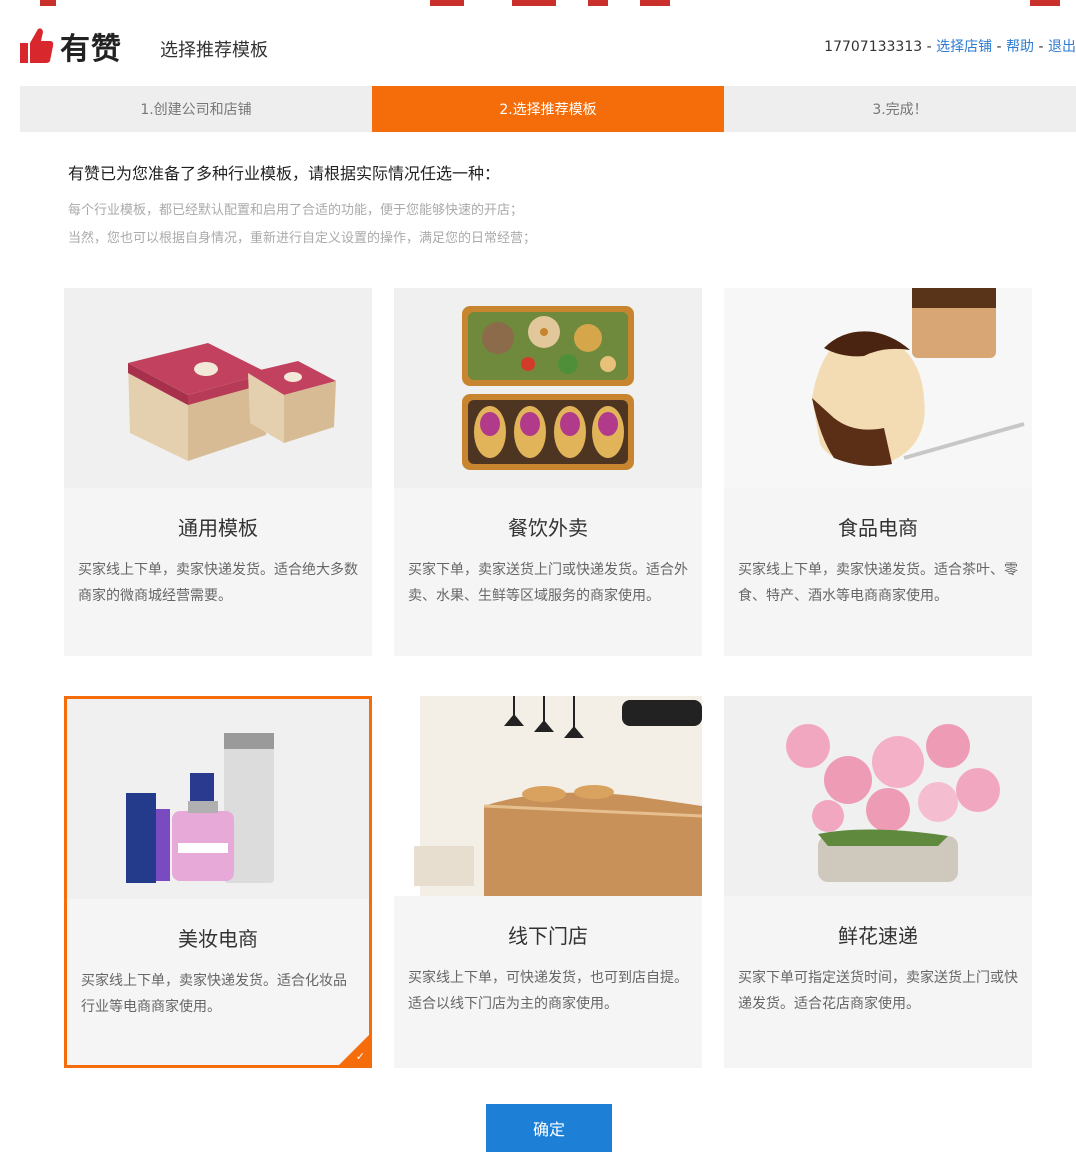 The width and height of the screenshot is (1076, 1172). I want to click on template-title: 鲜花速递, so click(878, 936).